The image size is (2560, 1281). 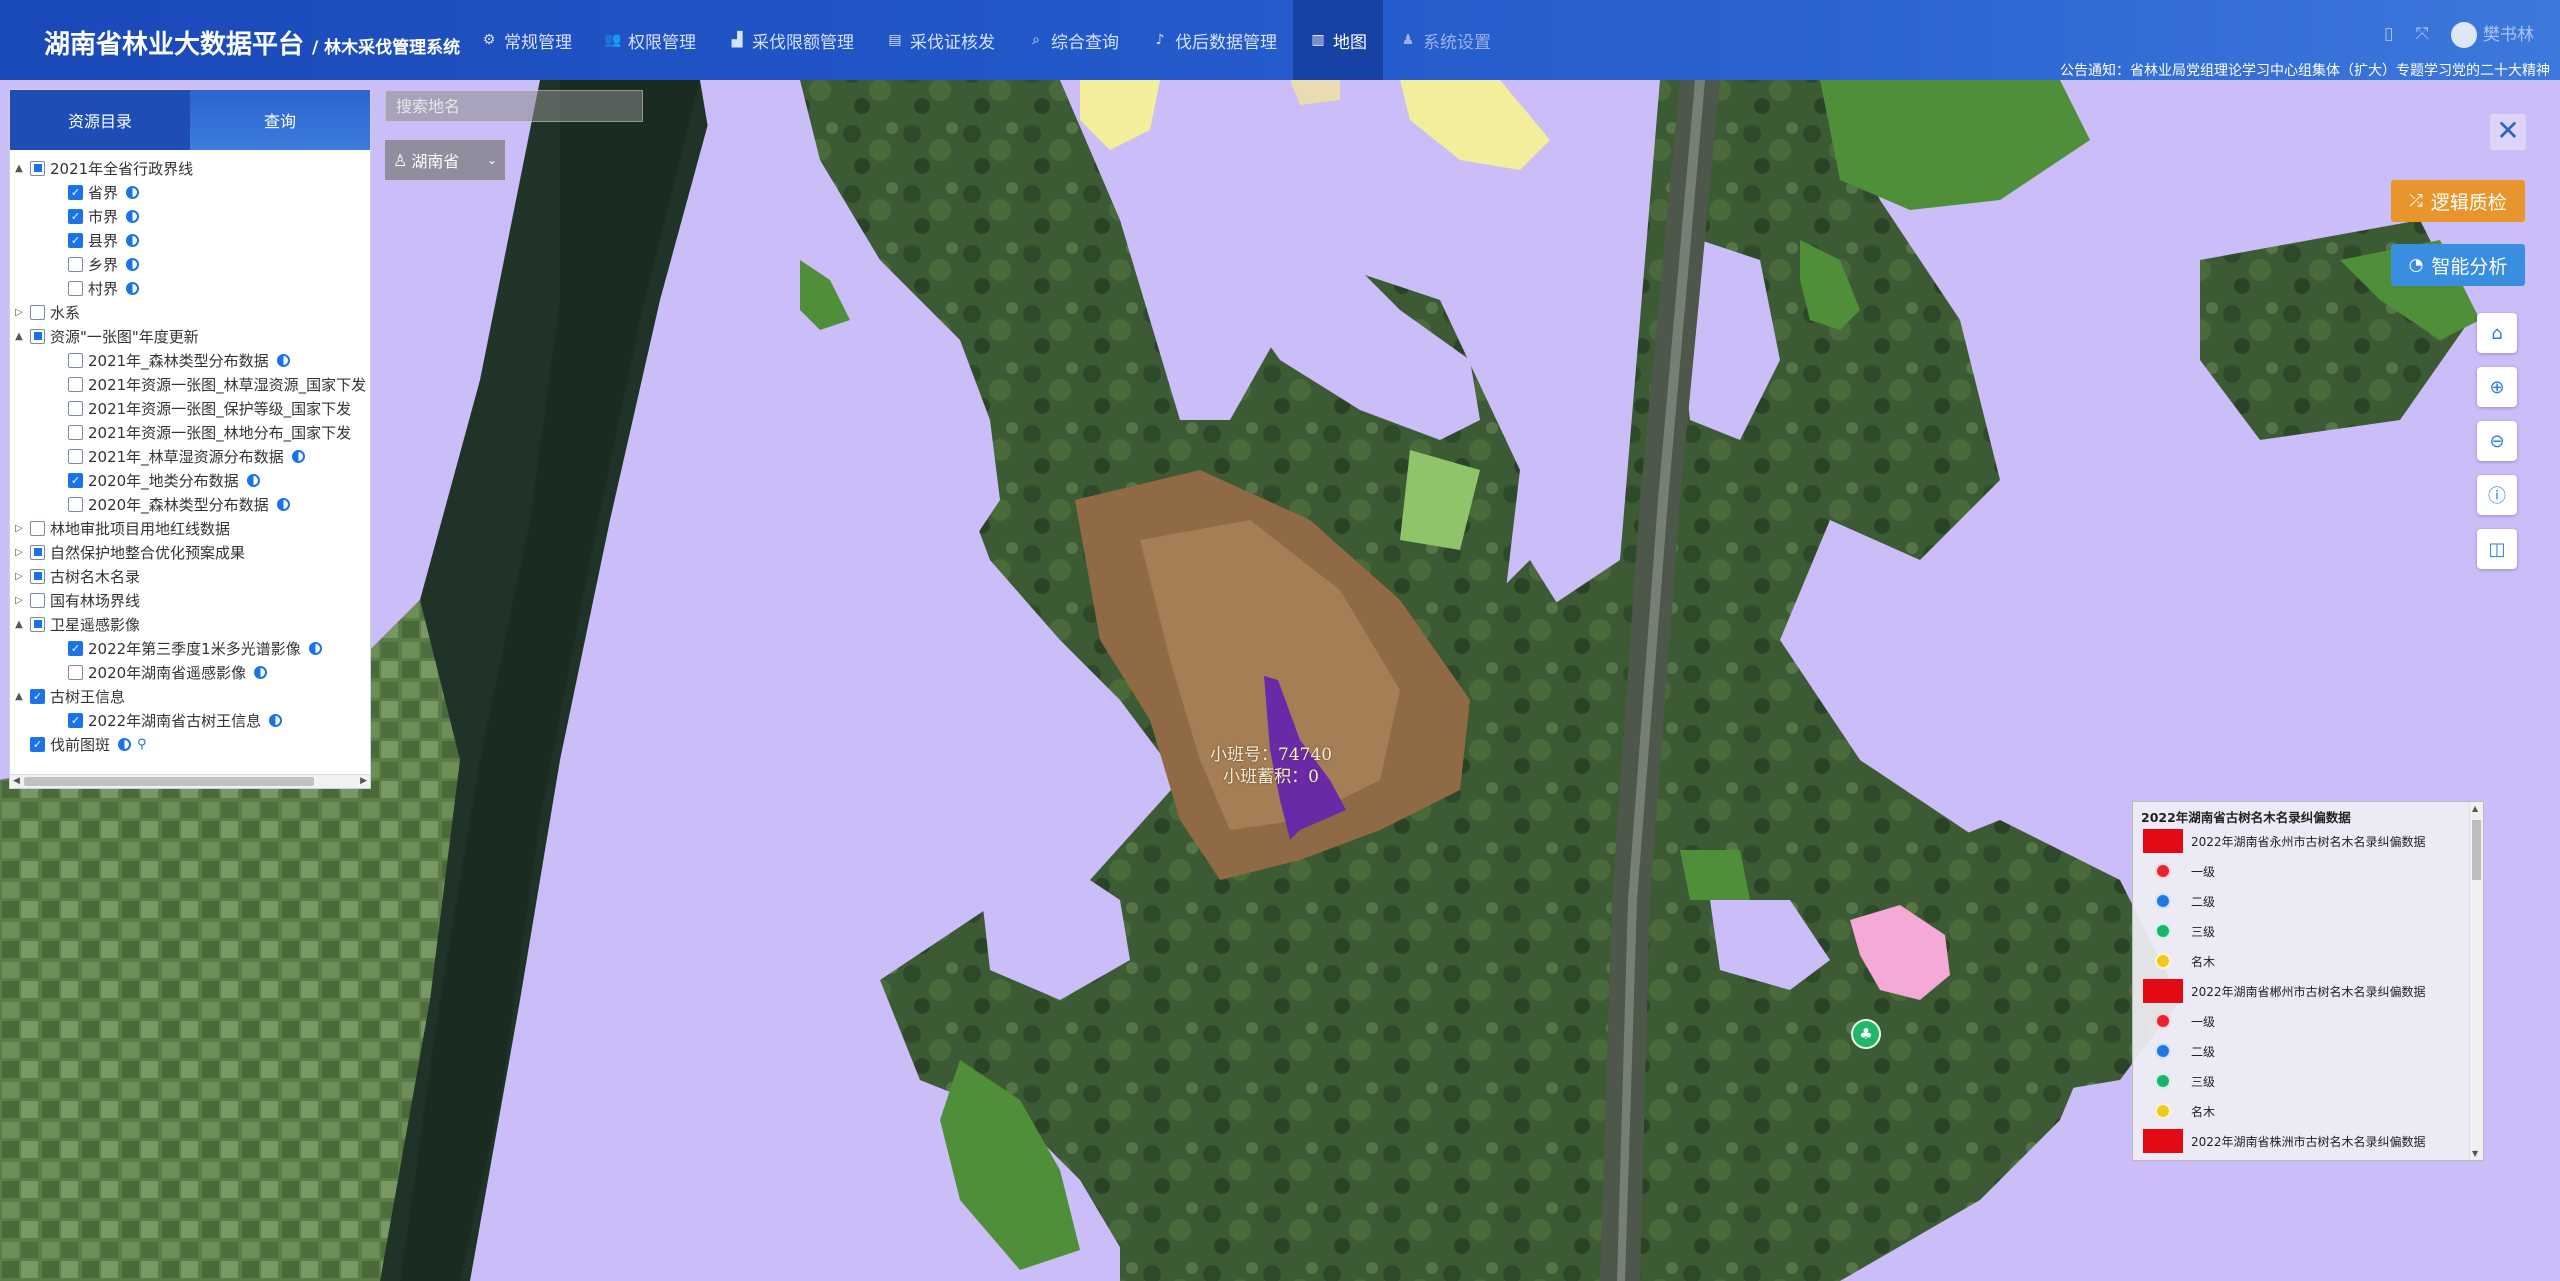 I want to click on user-menu: 樊书林, so click(x=2492, y=34).